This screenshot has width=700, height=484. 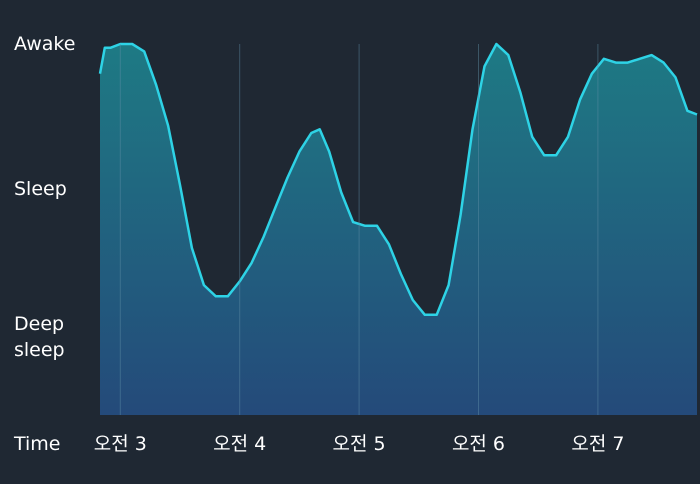 What do you see at coordinates (39, 337) in the screenshot?
I see `y-tick-label-3: Deep sleep` at bounding box center [39, 337].